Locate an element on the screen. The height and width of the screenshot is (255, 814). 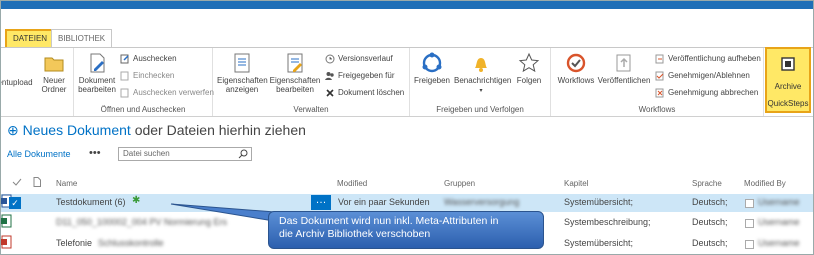
gruppen-value: Wasserversorgung is located at coordinates (482, 202).